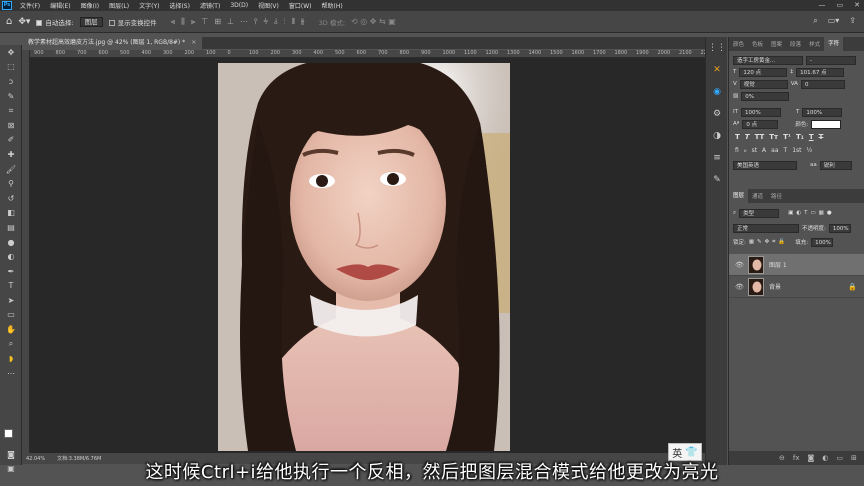  I want to click on menu-3d: 3D(D), so click(239, 5).